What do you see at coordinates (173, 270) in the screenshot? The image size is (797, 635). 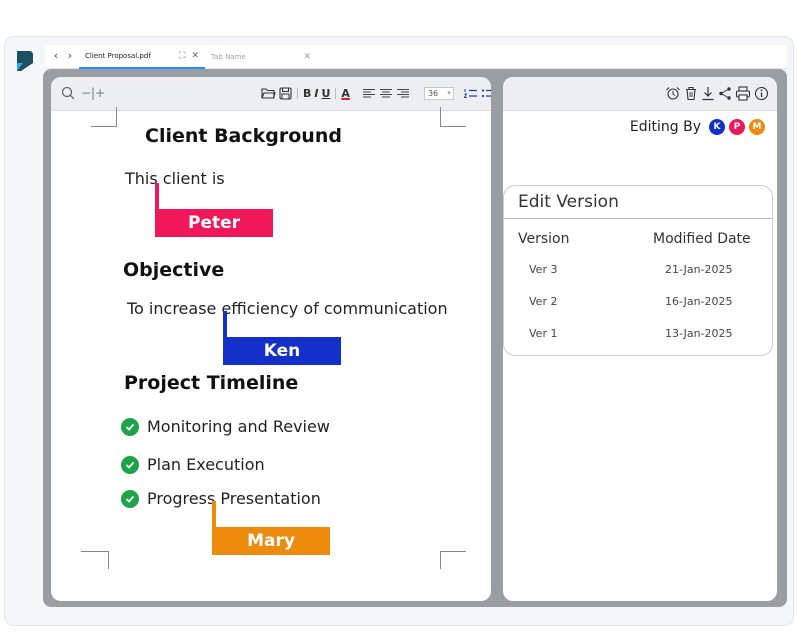 I see `heading-objective: Objective` at bounding box center [173, 270].